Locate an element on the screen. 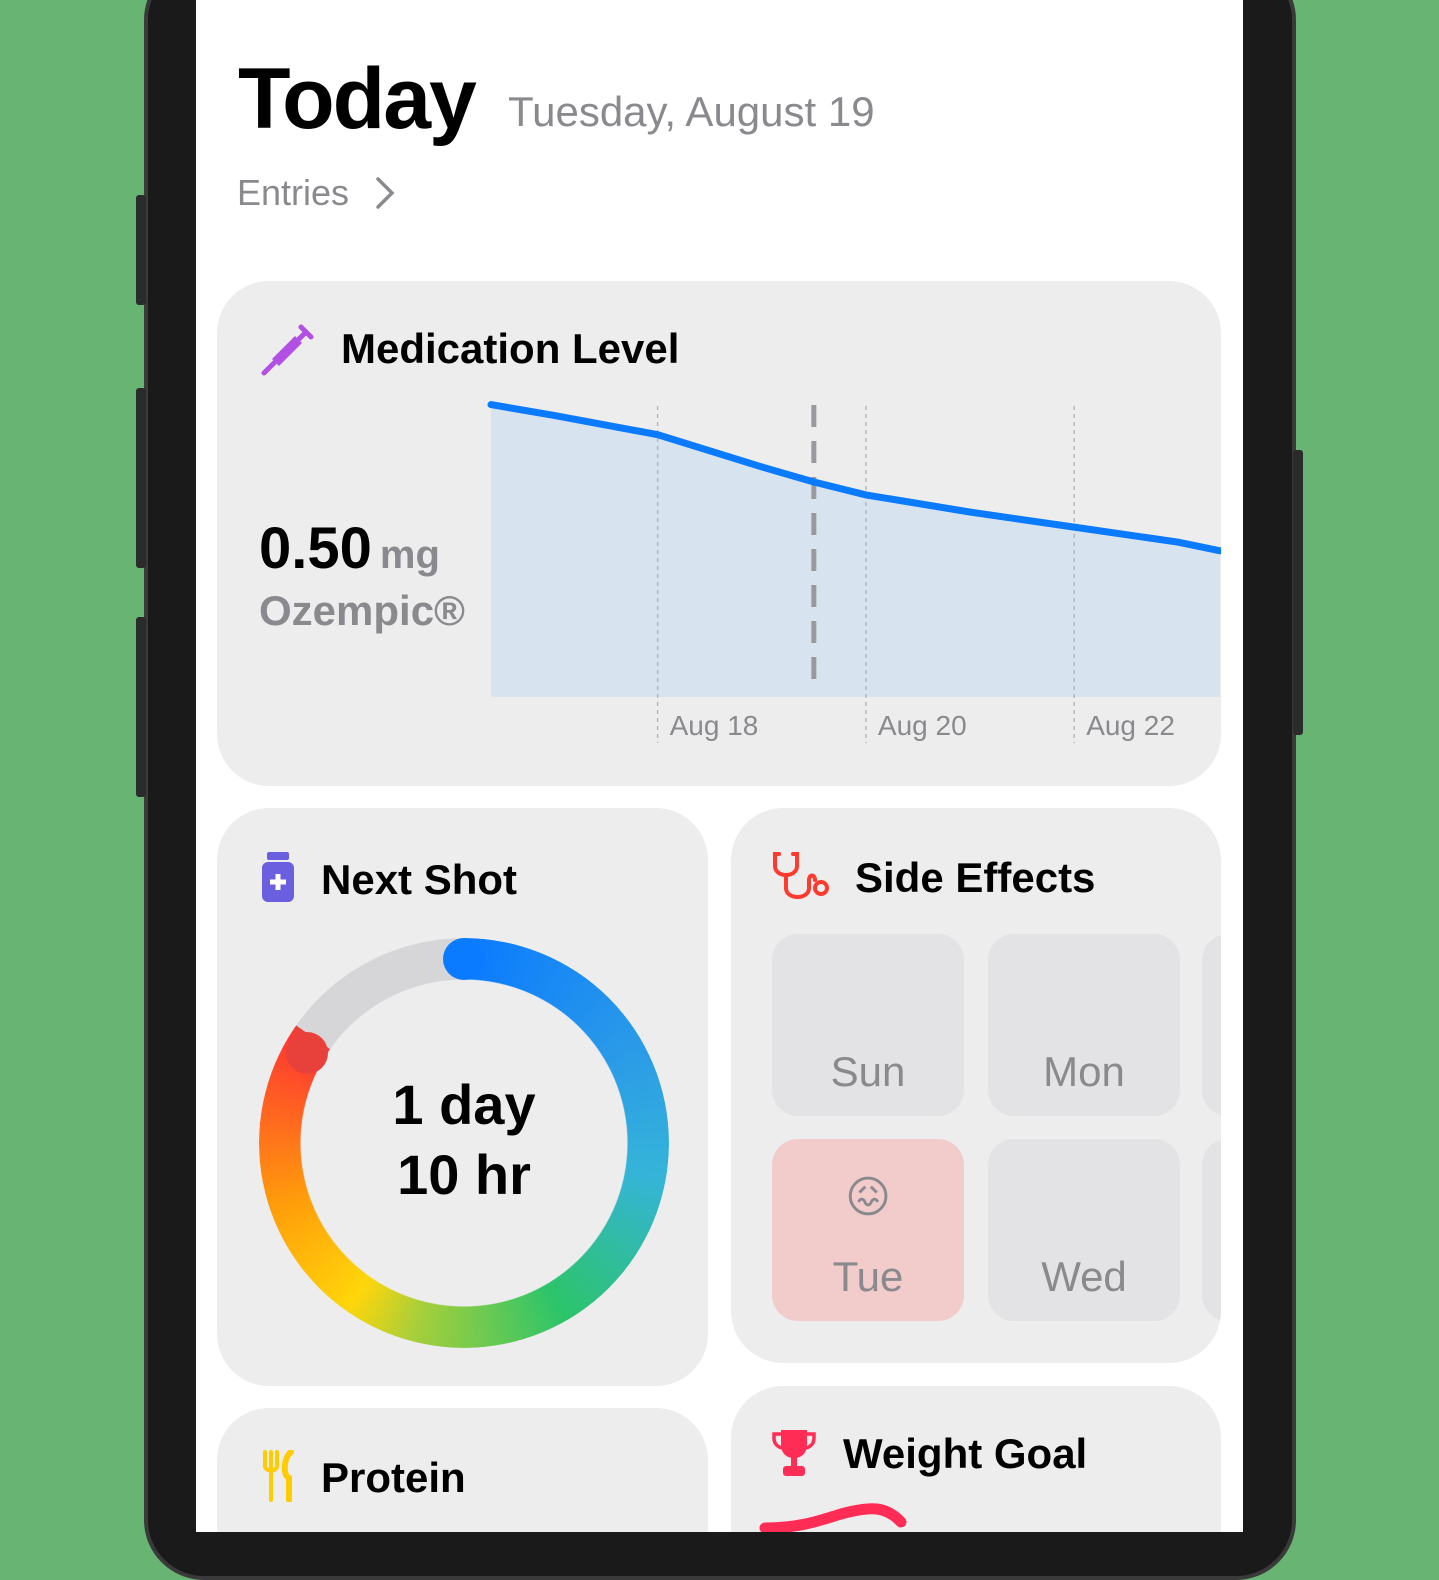 The image size is (1439, 1580). next-shot-card: Next Shot 1 day 10 hr is located at coordinates (462, 1097).